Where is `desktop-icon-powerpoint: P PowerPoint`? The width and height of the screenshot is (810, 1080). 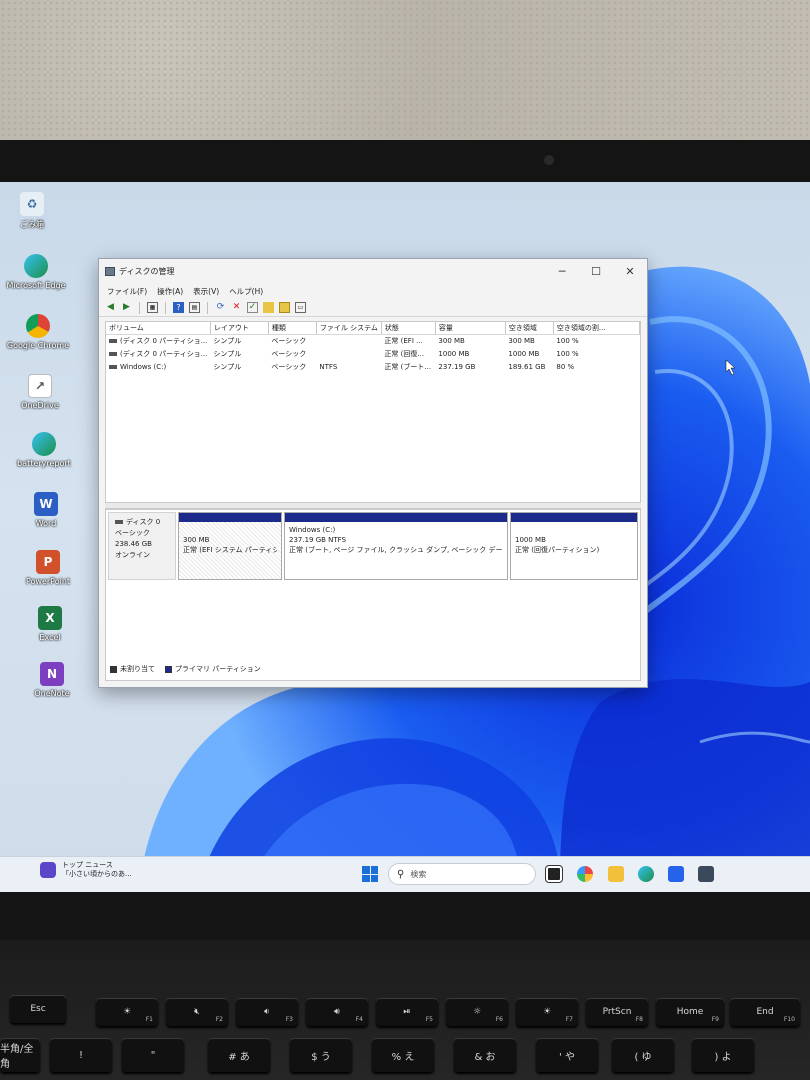
desktop-icon-powerpoint: P PowerPoint is located at coordinates (48, 568).